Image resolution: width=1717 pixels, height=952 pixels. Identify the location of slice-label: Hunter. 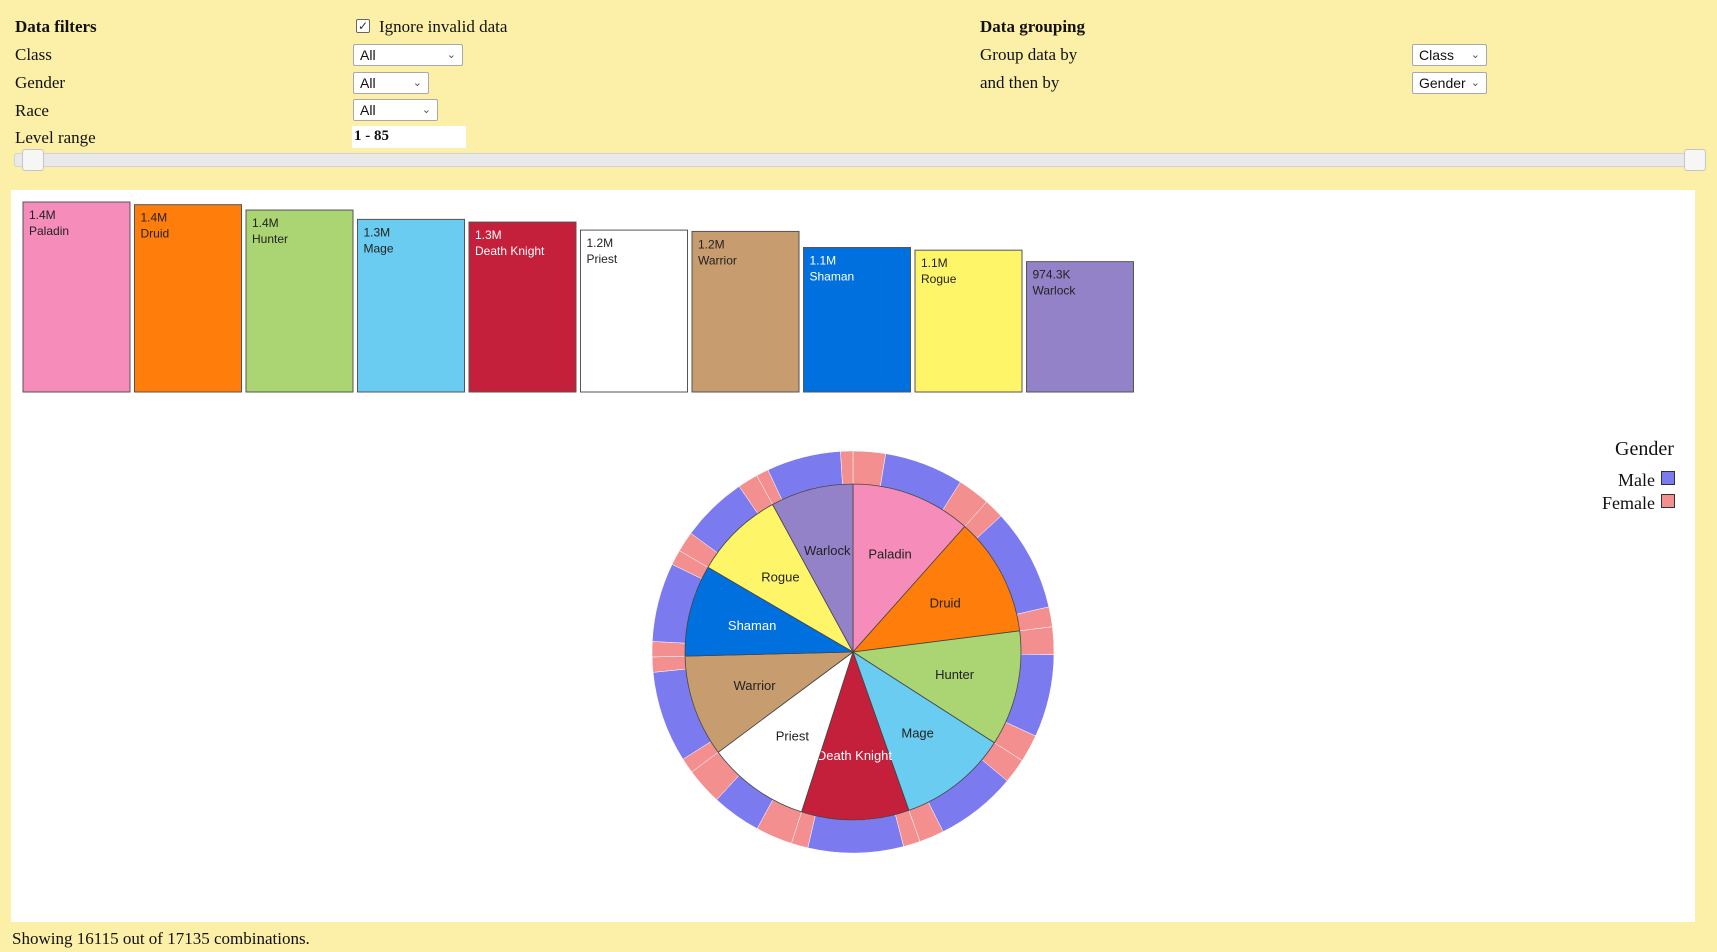
(955, 674).